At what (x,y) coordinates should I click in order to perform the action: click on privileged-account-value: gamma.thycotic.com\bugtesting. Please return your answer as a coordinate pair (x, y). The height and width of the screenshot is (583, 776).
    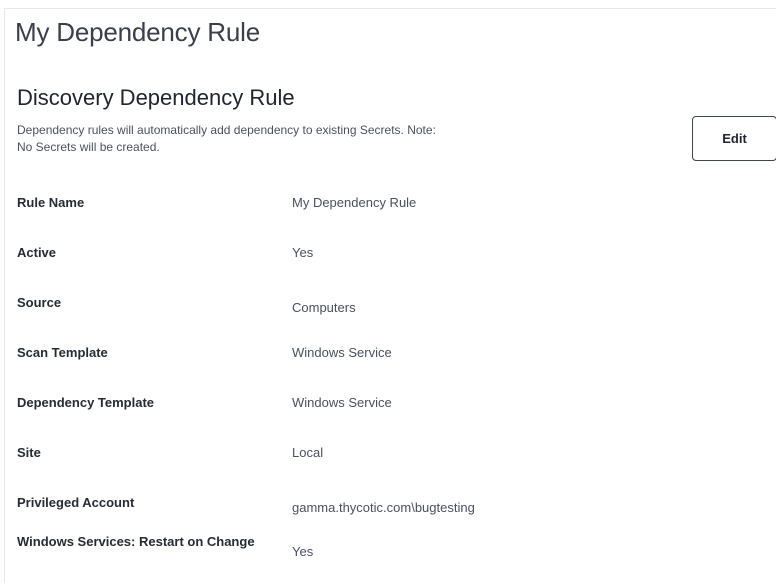
    Looking at the image, I should click on (383, 507).